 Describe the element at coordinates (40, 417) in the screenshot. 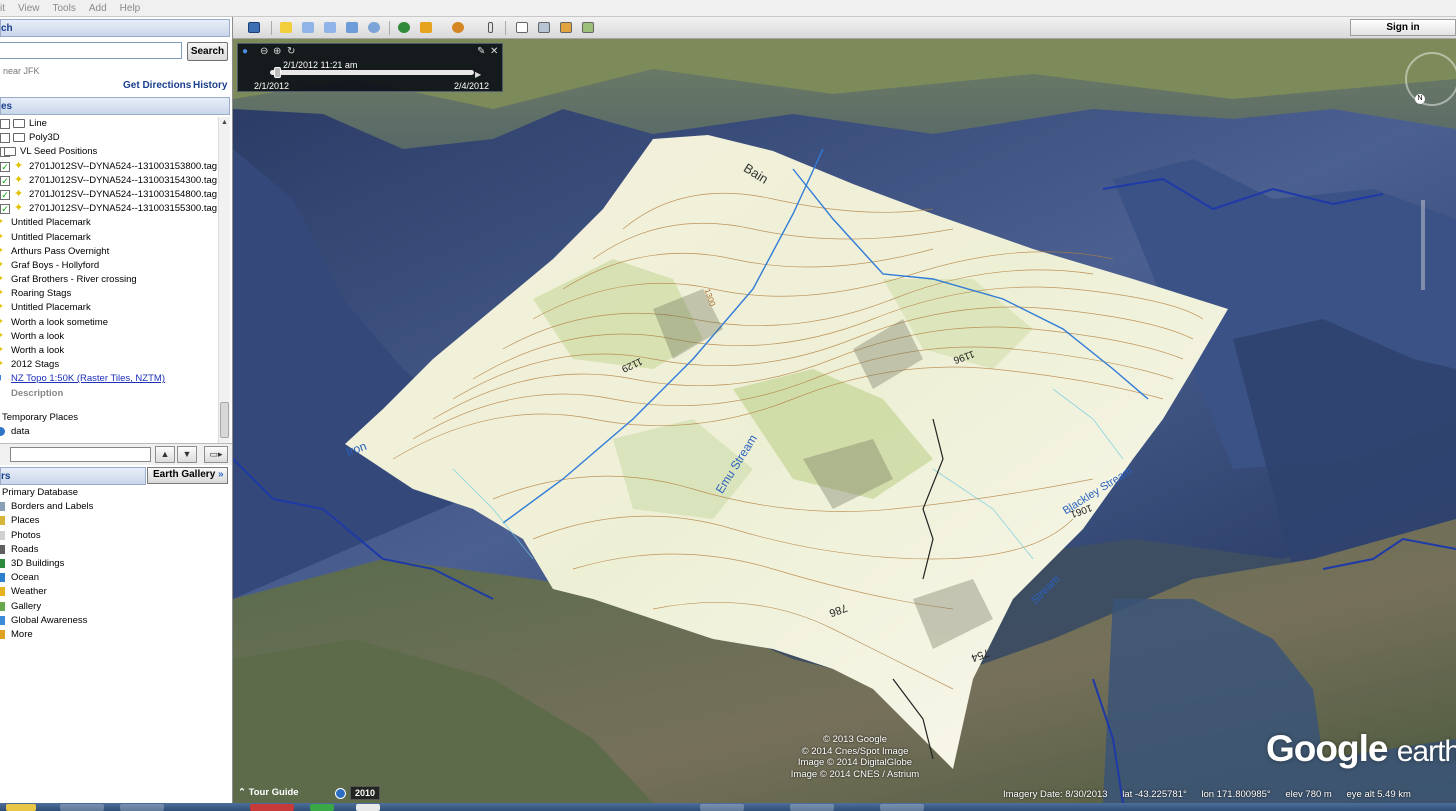

I see `temporary-places-item: Temporary Places` at that location.